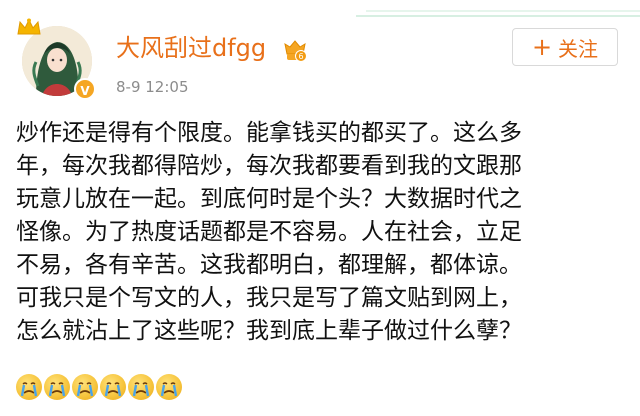 This screenshot has height=416, width=640. What do you see at coordinates (269, 232) in the screenshot?
I see `post-body-line: 怪像。为了热度话题都是不容易。人在社会，立足` at bounding box center [269, 232].